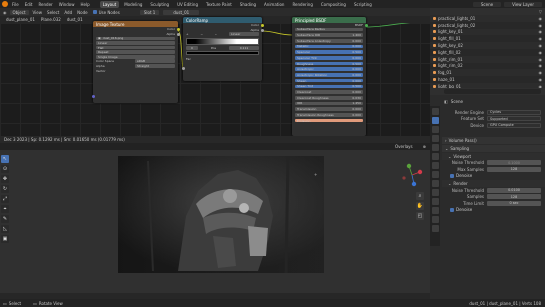 This screenshot has width=545, height=307. What do you see at coordinates (493, 183) in the screenshot?
I see `render-subsection: ⌄ Render` at bounding box center [493, 183].